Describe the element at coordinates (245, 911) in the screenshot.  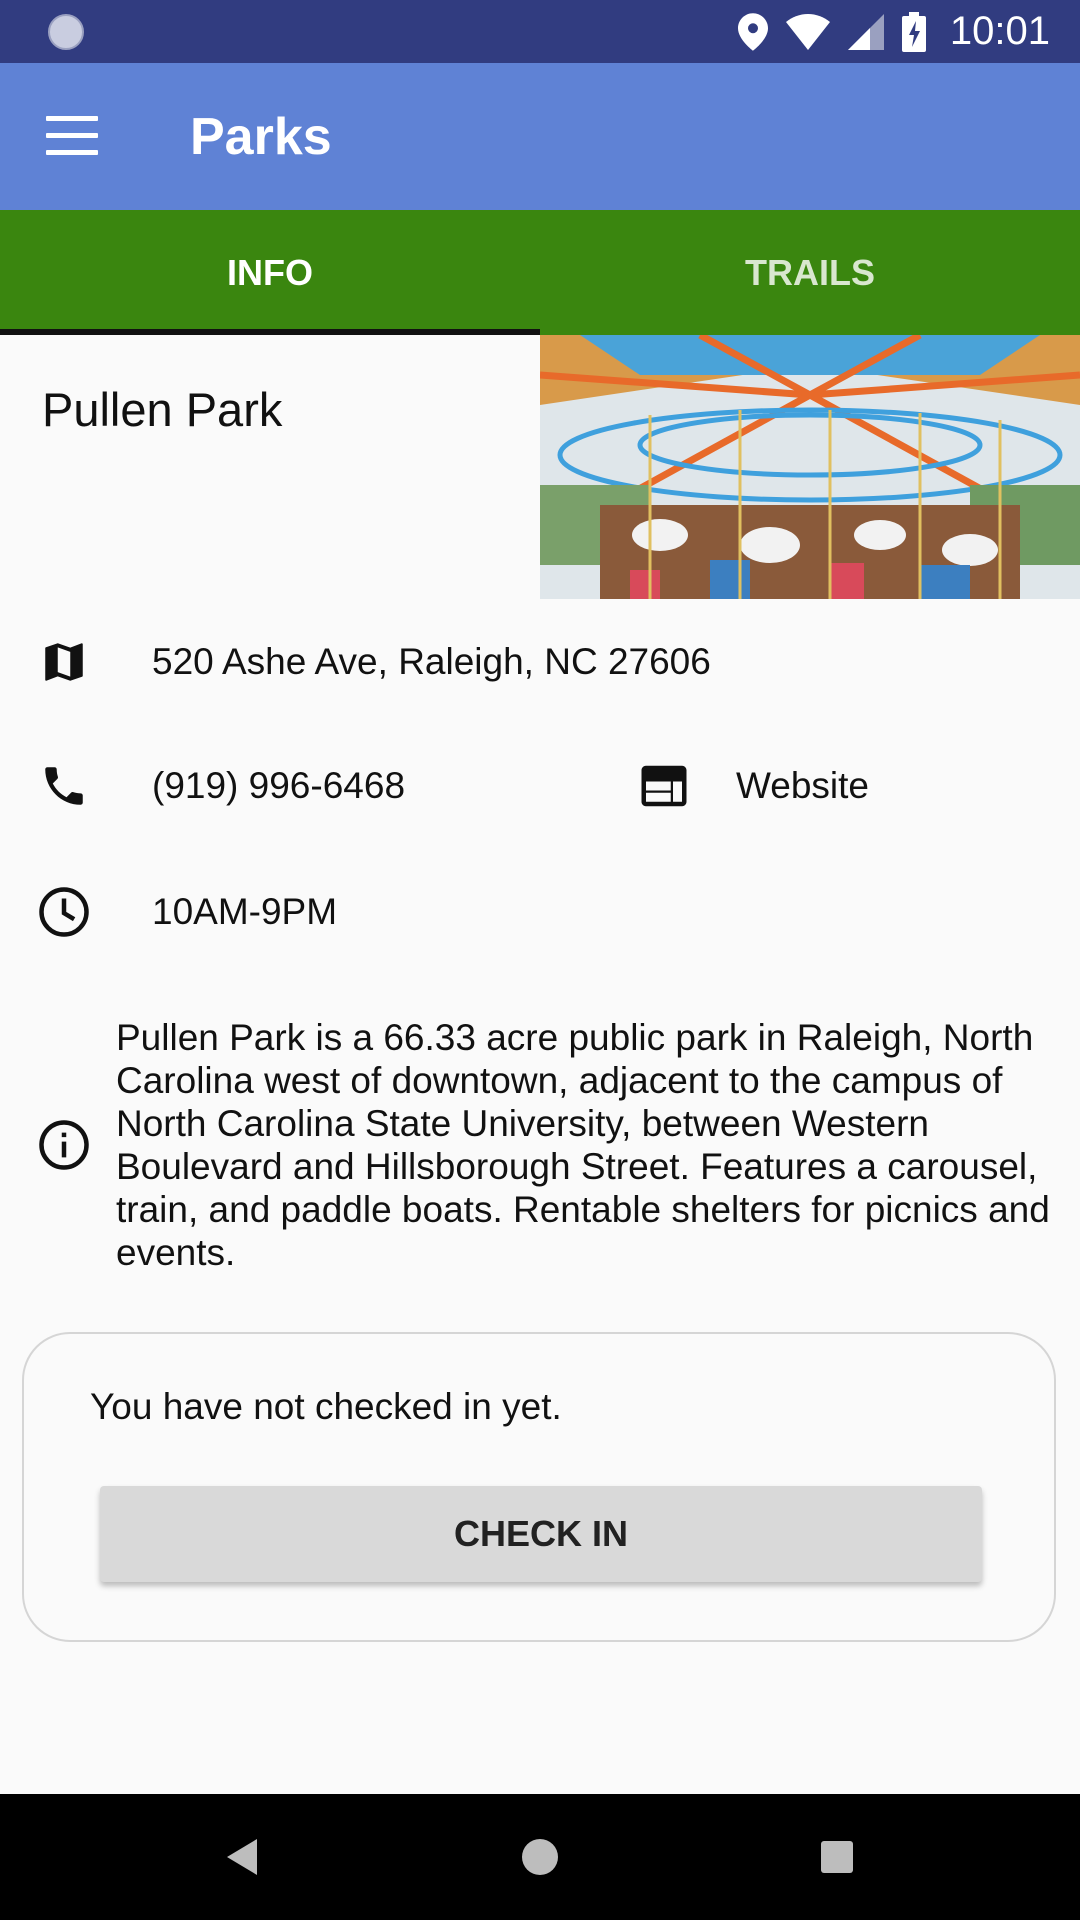
I see `hours-text: 10AM-9PM` at that location.